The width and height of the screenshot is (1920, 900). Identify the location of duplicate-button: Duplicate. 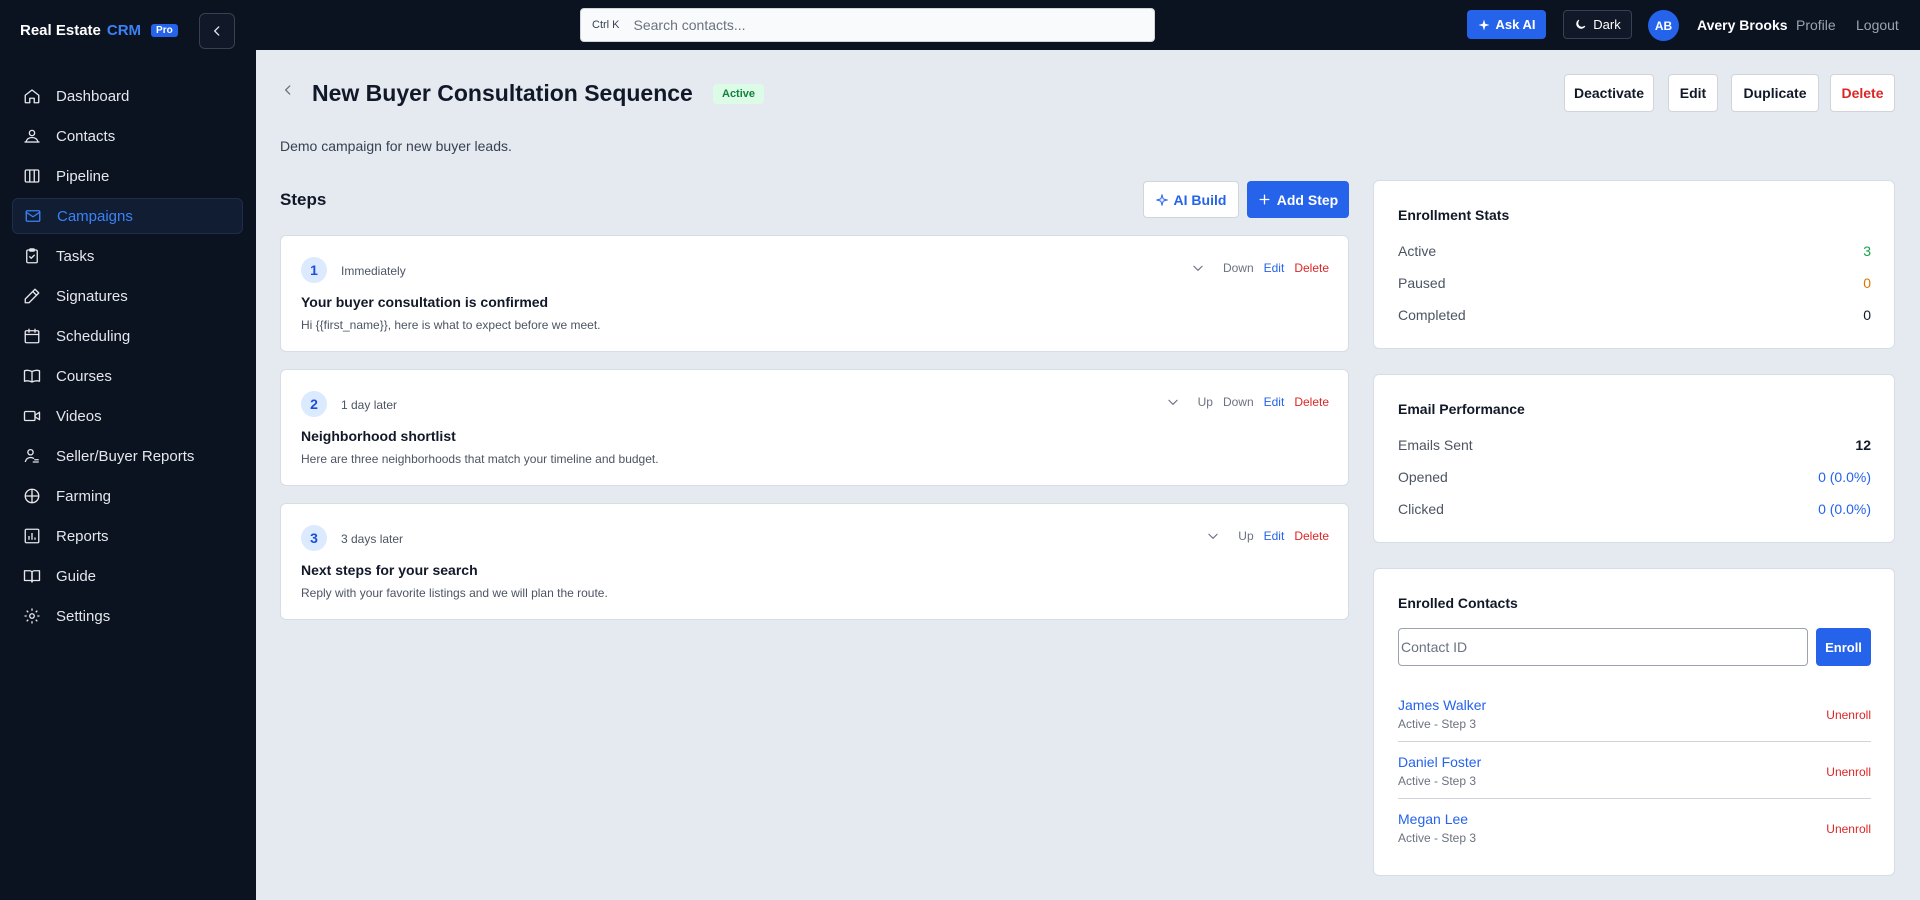
(1775, 93).